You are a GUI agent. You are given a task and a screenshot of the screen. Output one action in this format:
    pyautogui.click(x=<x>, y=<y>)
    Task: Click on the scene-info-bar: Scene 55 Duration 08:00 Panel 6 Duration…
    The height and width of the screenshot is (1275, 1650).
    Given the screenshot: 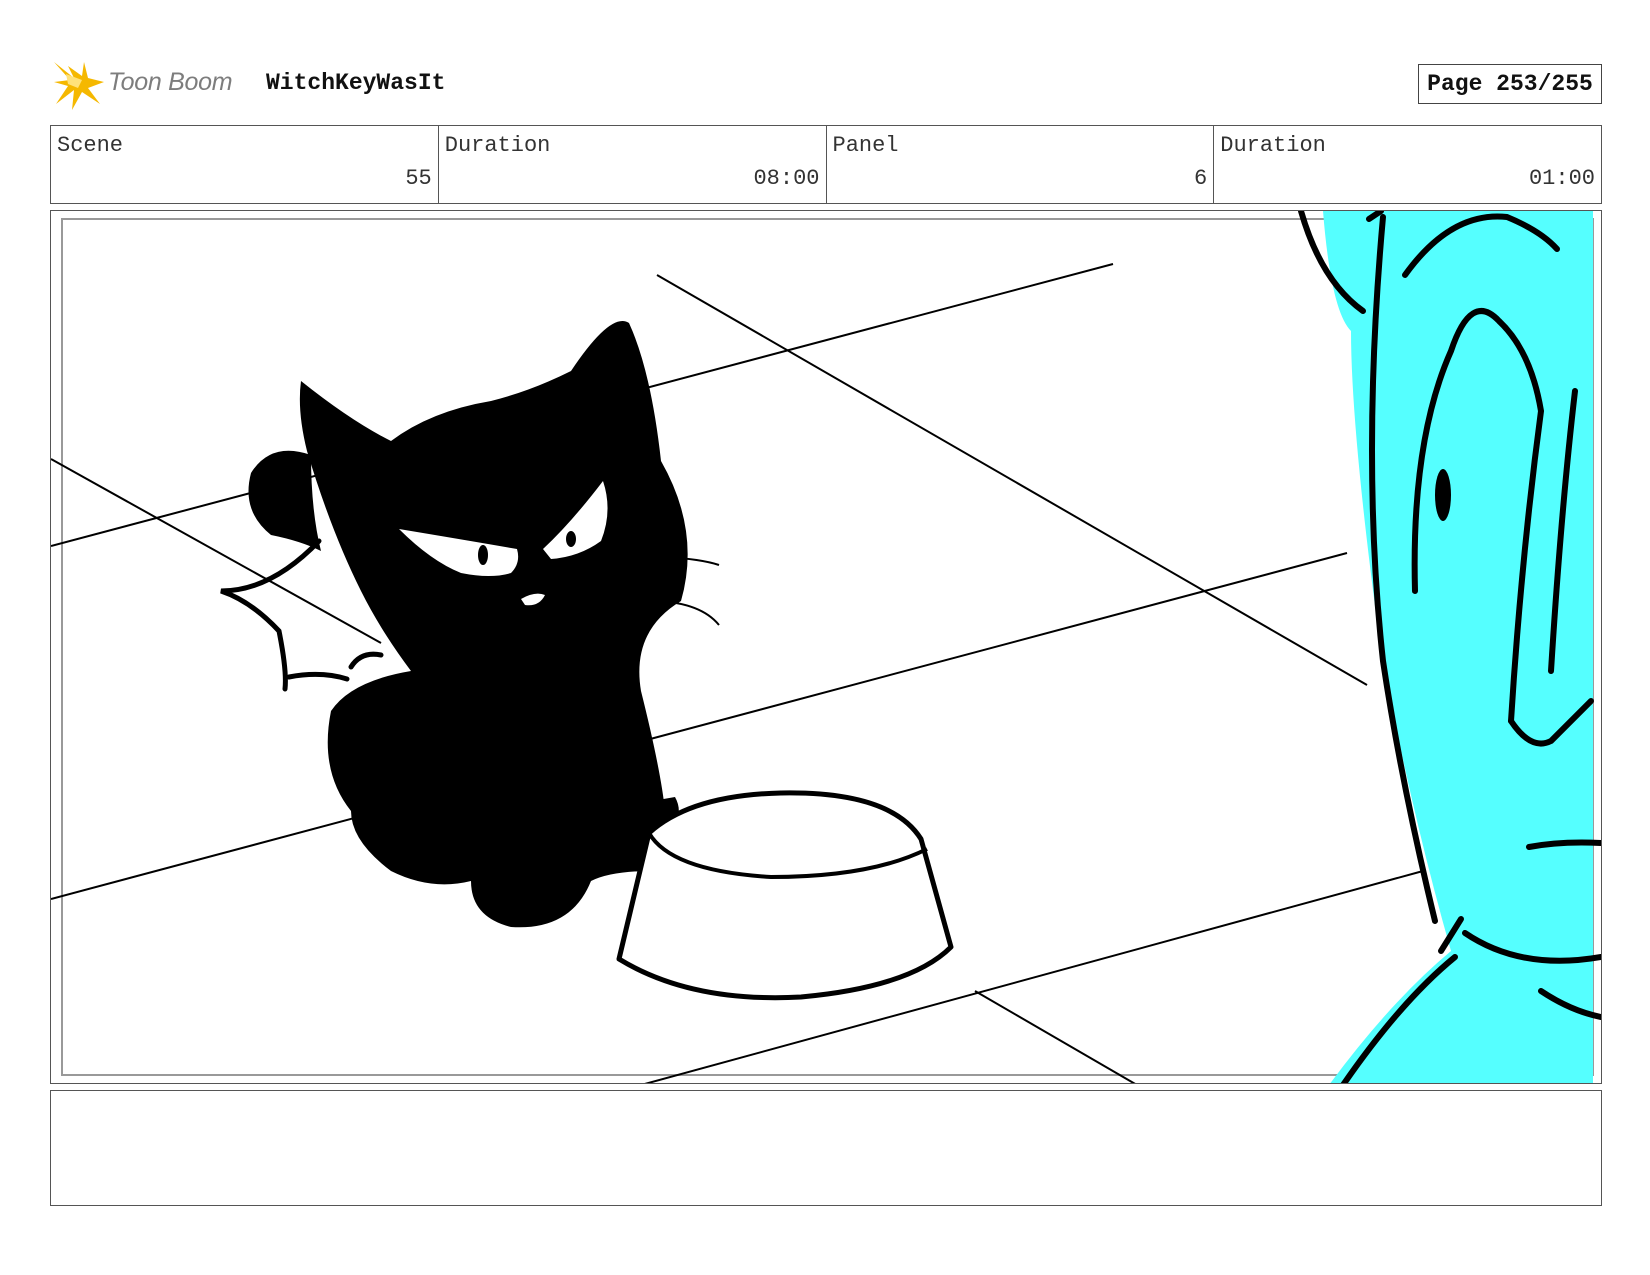 What is the action you would take?
    pyautogui.click(x=826, y=164)
    